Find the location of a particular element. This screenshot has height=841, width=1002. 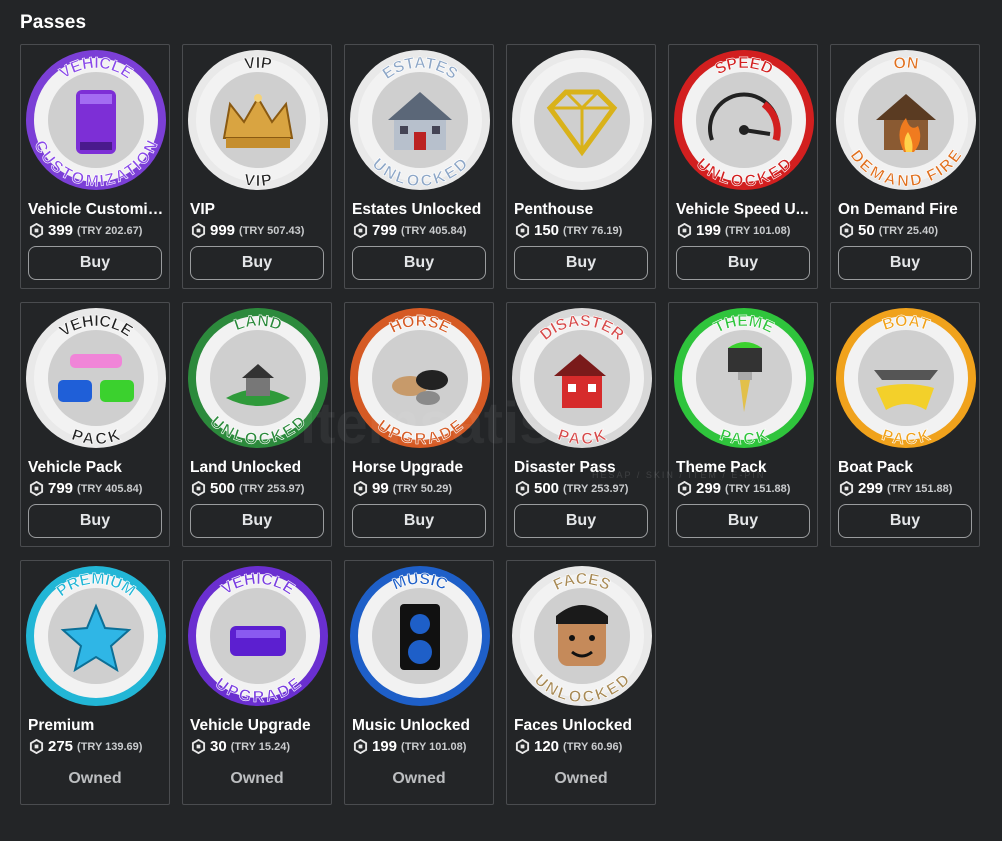

pass-card: VIP VIP VIP 999 (TRY 507.43) Buy is located at coordinates (257, 166).